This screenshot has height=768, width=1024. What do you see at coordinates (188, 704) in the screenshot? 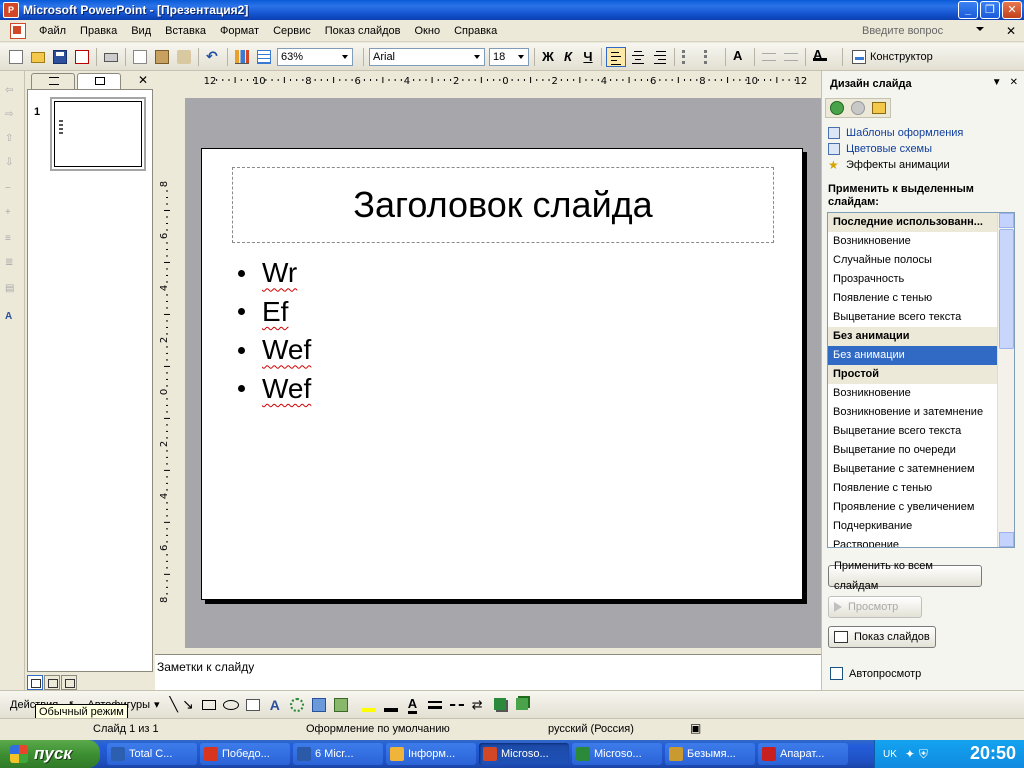
I see `arrow-tool-icon: ↘` at bounding box center [188, 704].